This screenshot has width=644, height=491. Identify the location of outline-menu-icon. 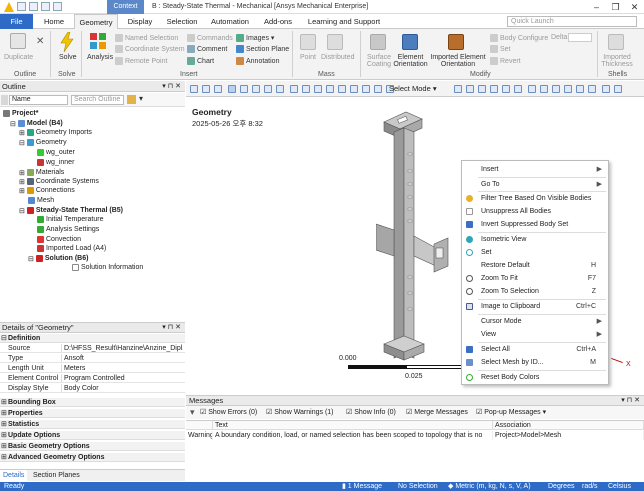
(4, 100).